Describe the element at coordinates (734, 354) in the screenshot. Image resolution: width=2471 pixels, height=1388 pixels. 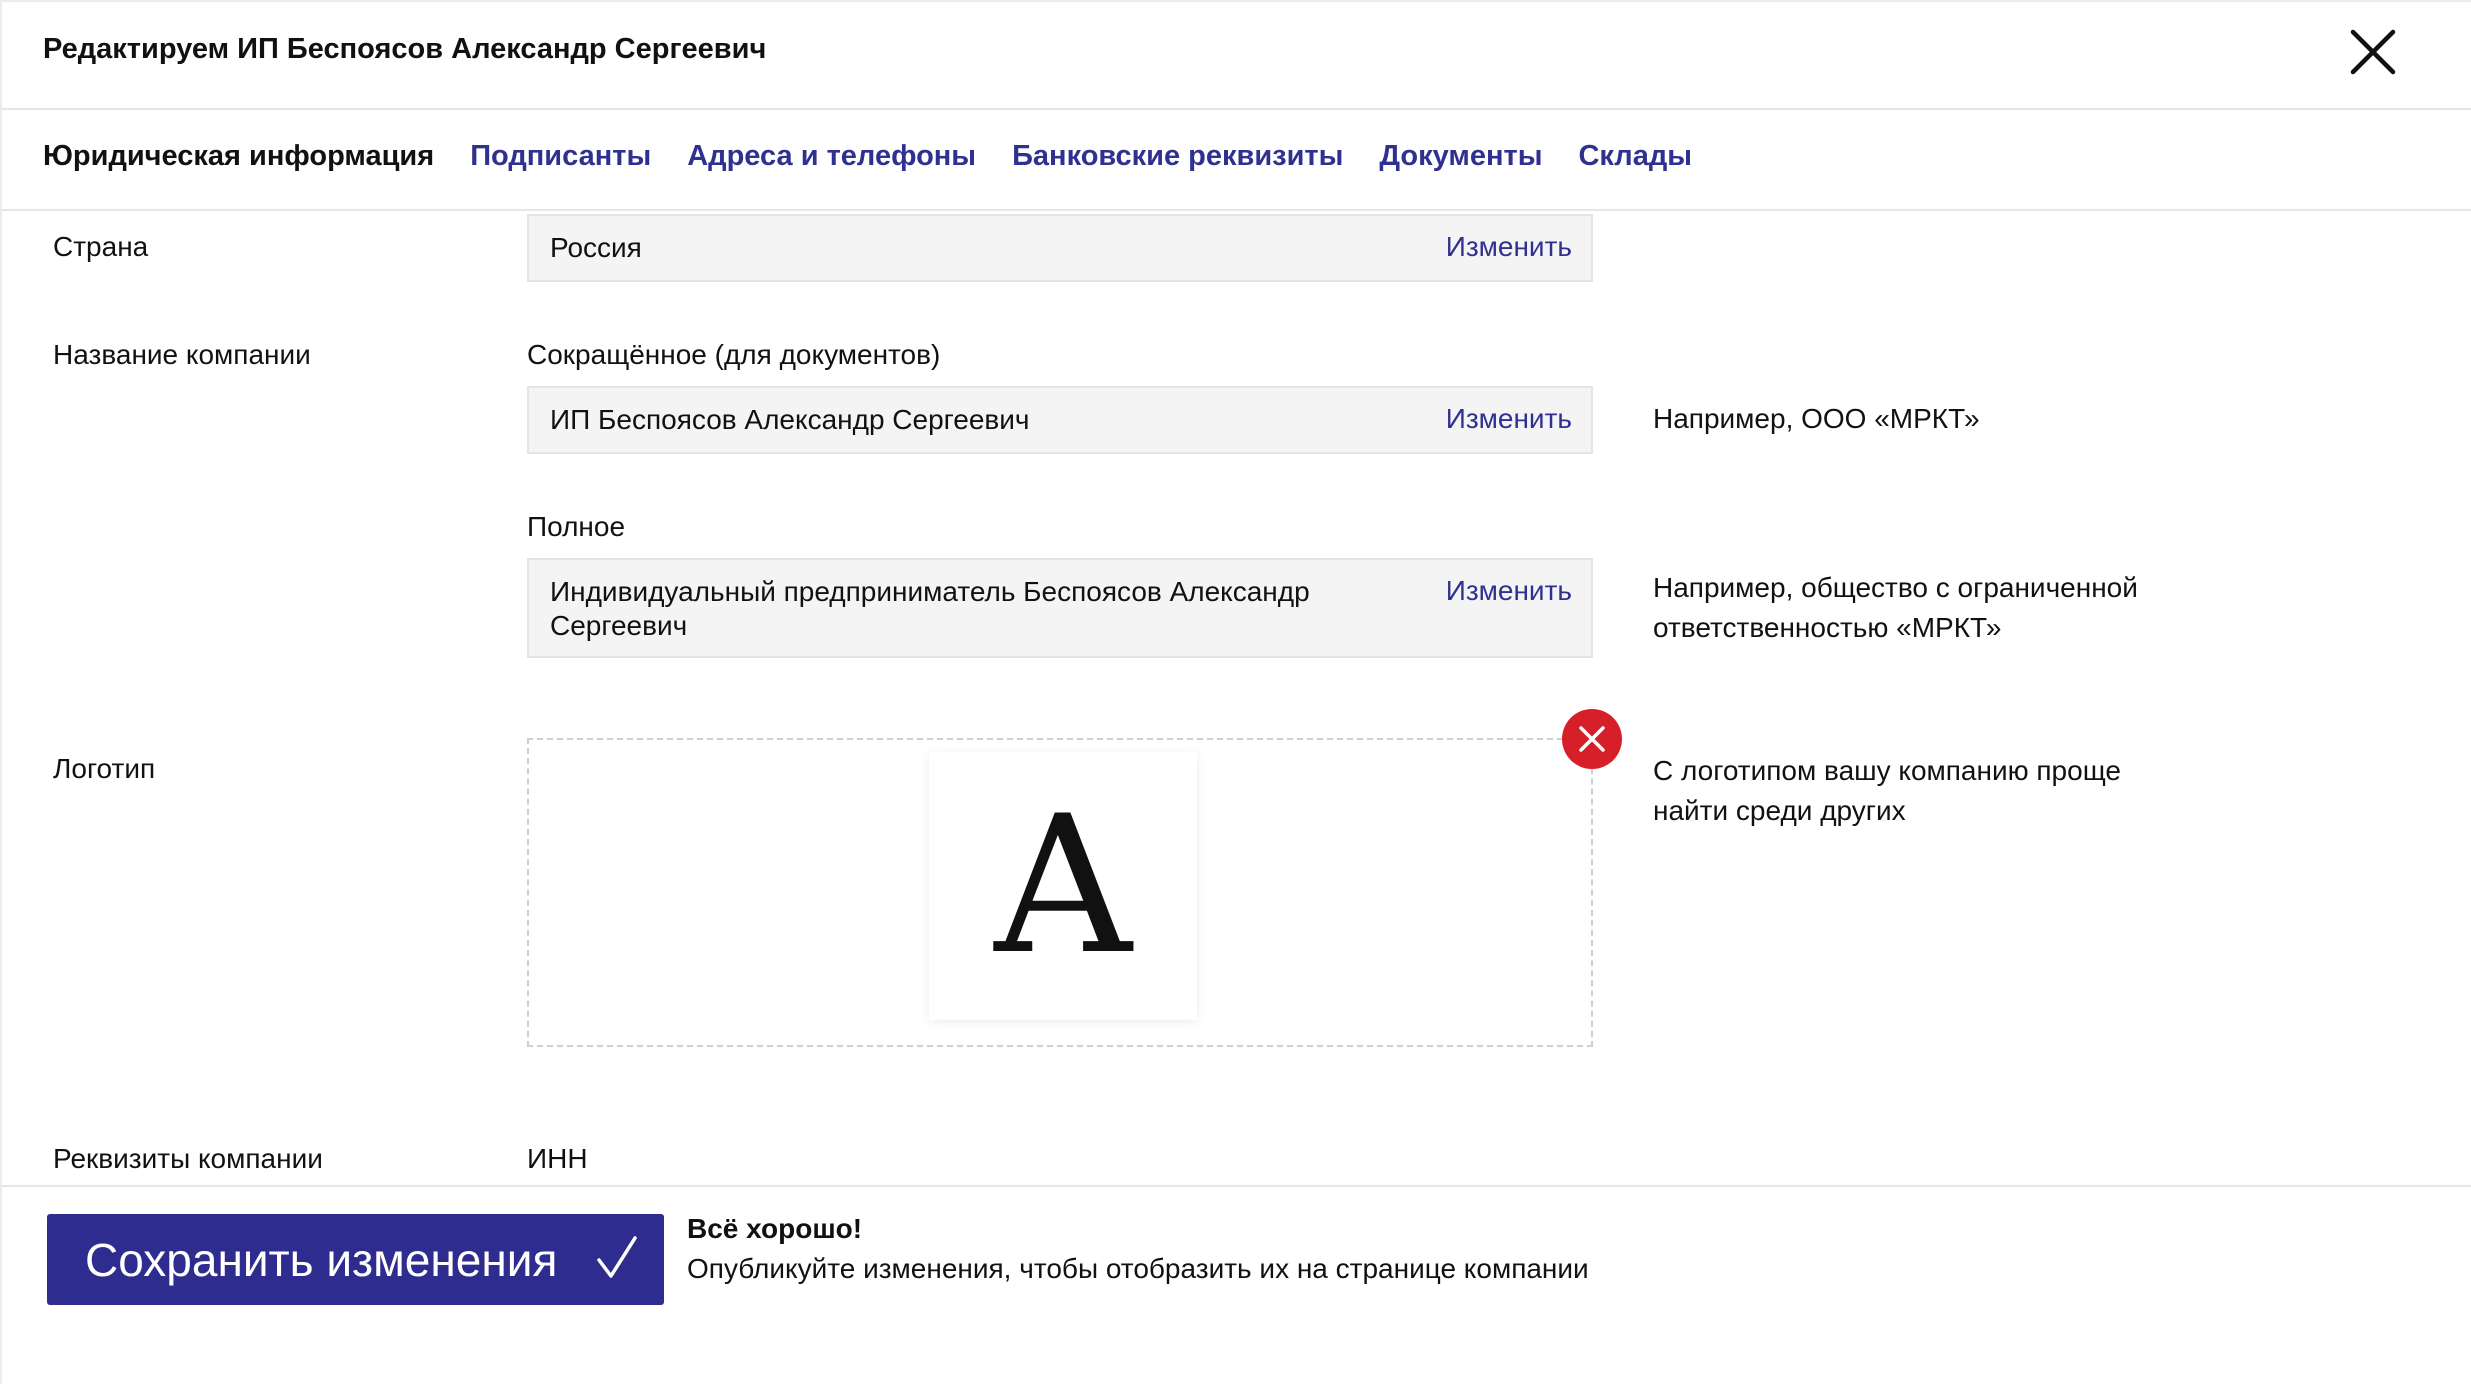
I see `short-name-label: Сокращённое (для документов)` at that location.